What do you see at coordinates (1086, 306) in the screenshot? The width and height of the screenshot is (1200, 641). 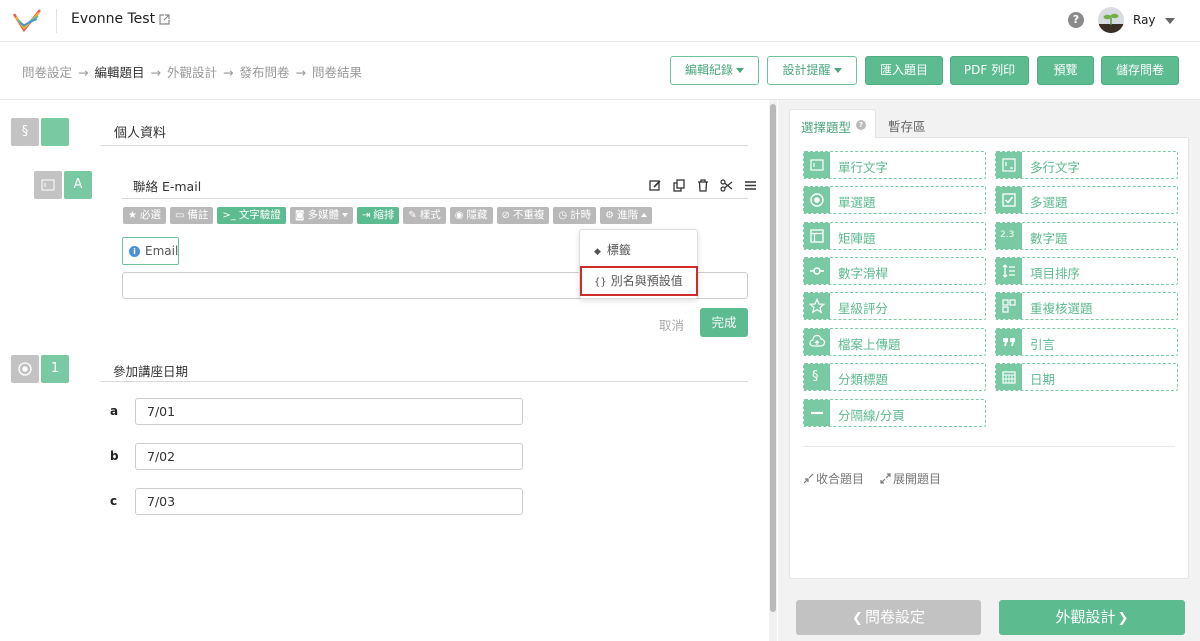 I see `qtype-repeat-check: 重複核選題` at bounding box center [1086, 306].